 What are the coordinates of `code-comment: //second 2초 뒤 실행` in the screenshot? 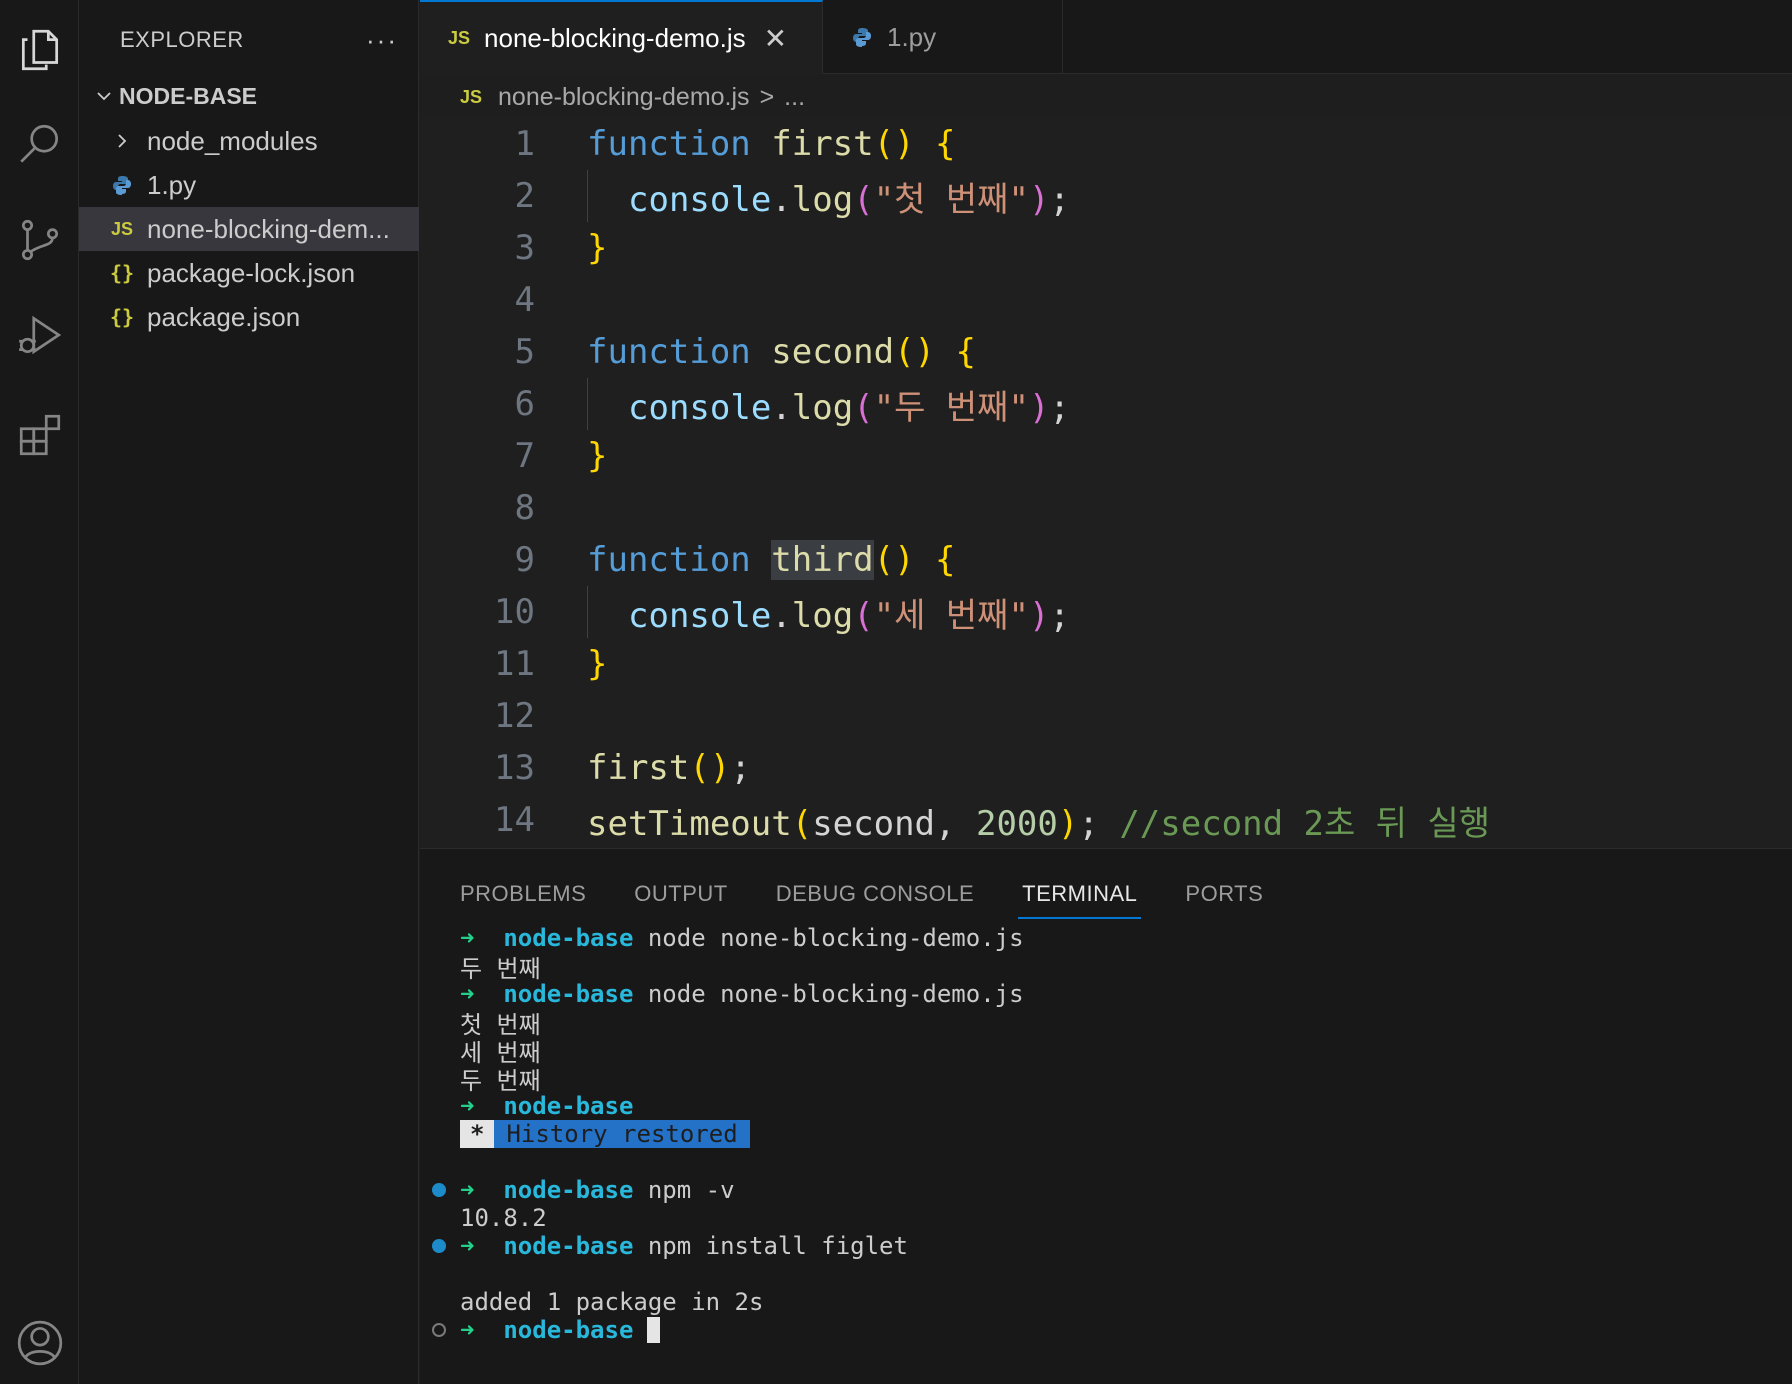 It's located at (1305, 823).